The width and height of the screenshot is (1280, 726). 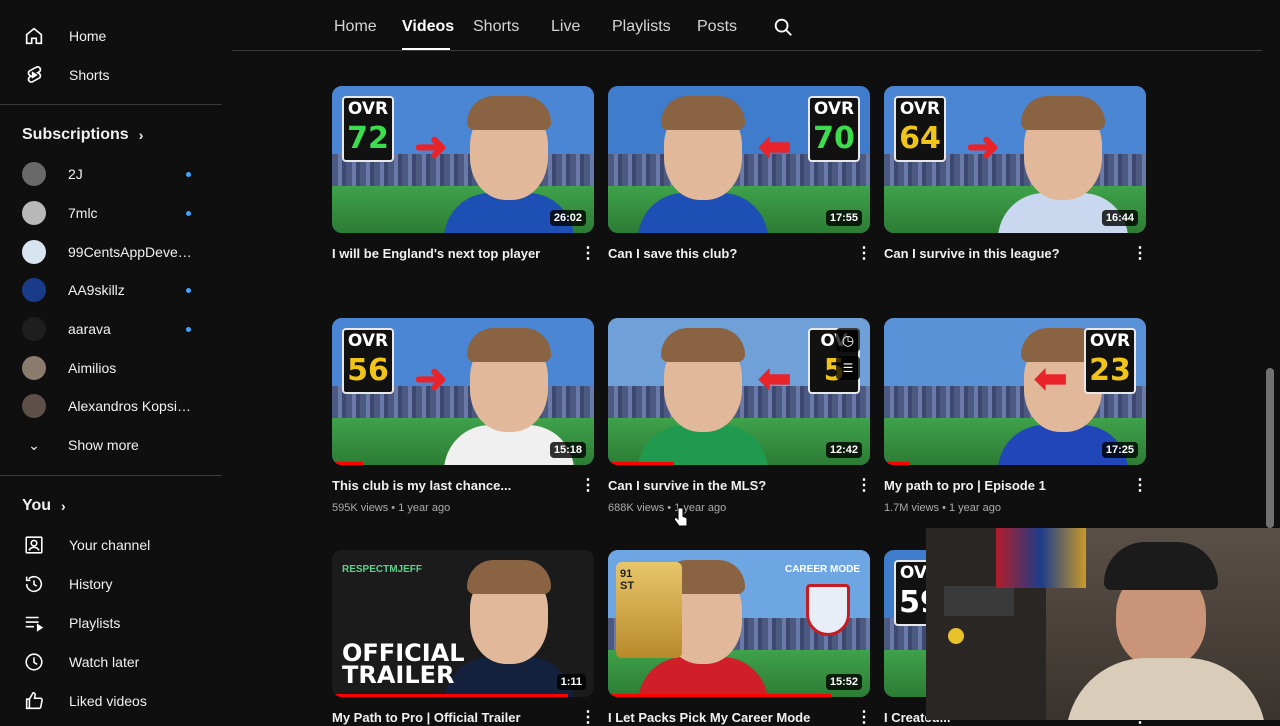 I want to click on video-title: Can I survive in the MLS?, so click(x=724, y=485).